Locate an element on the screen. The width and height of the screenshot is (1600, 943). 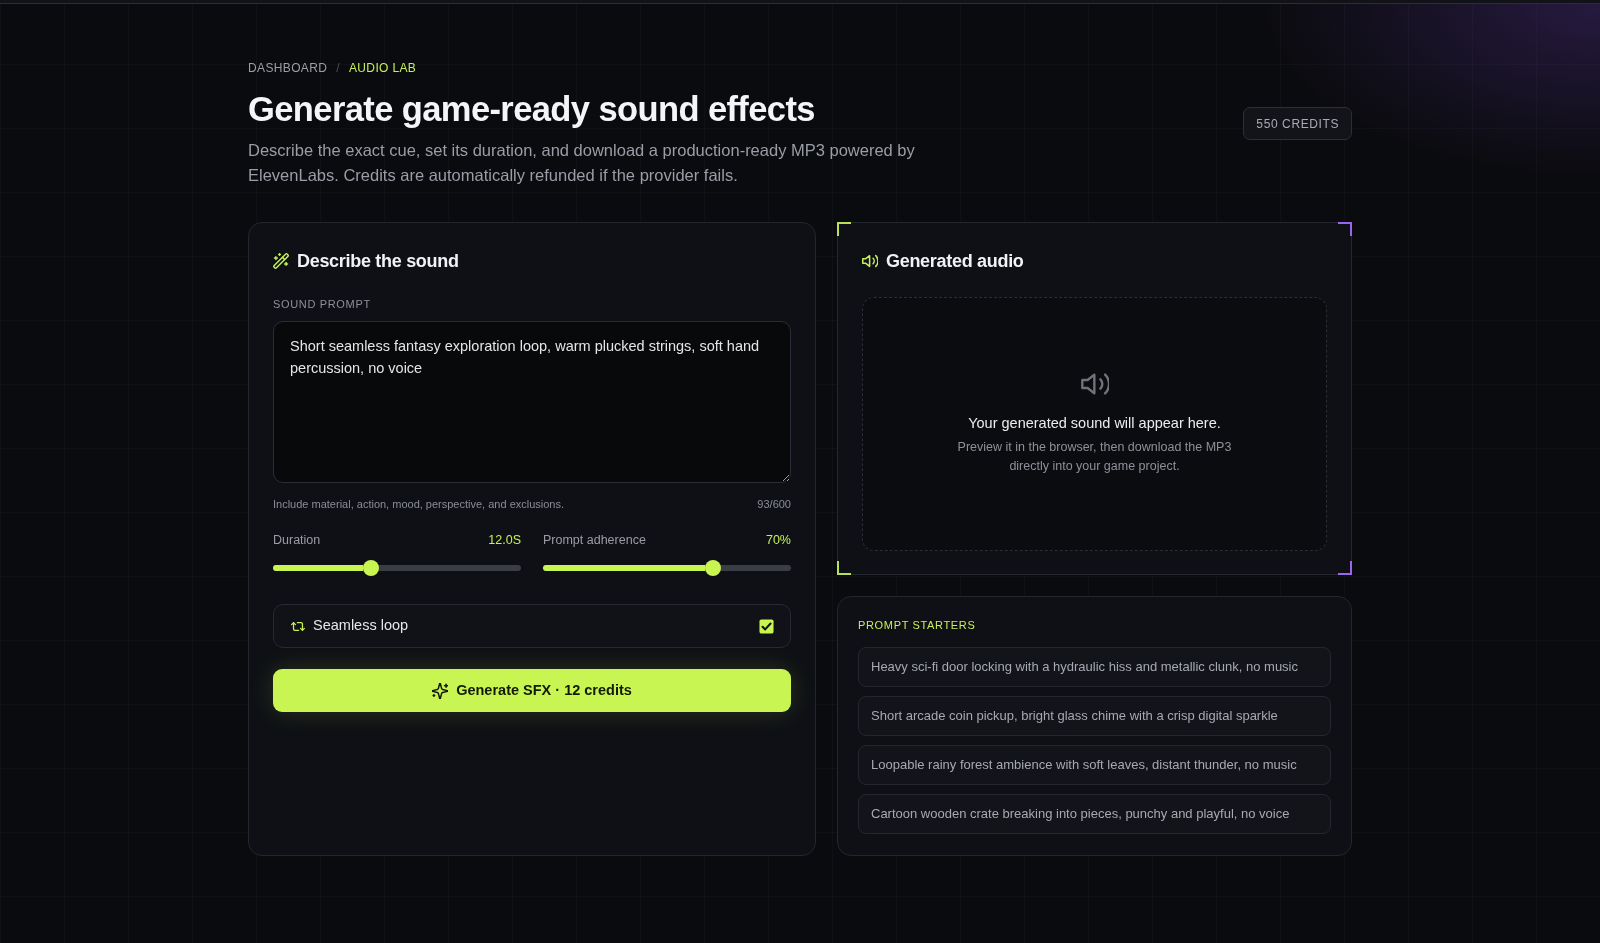
prompt-starter: Cartoon wooden crate breaking into pieces, punchy and playful, no voice is located at coordinates (1094, 814).